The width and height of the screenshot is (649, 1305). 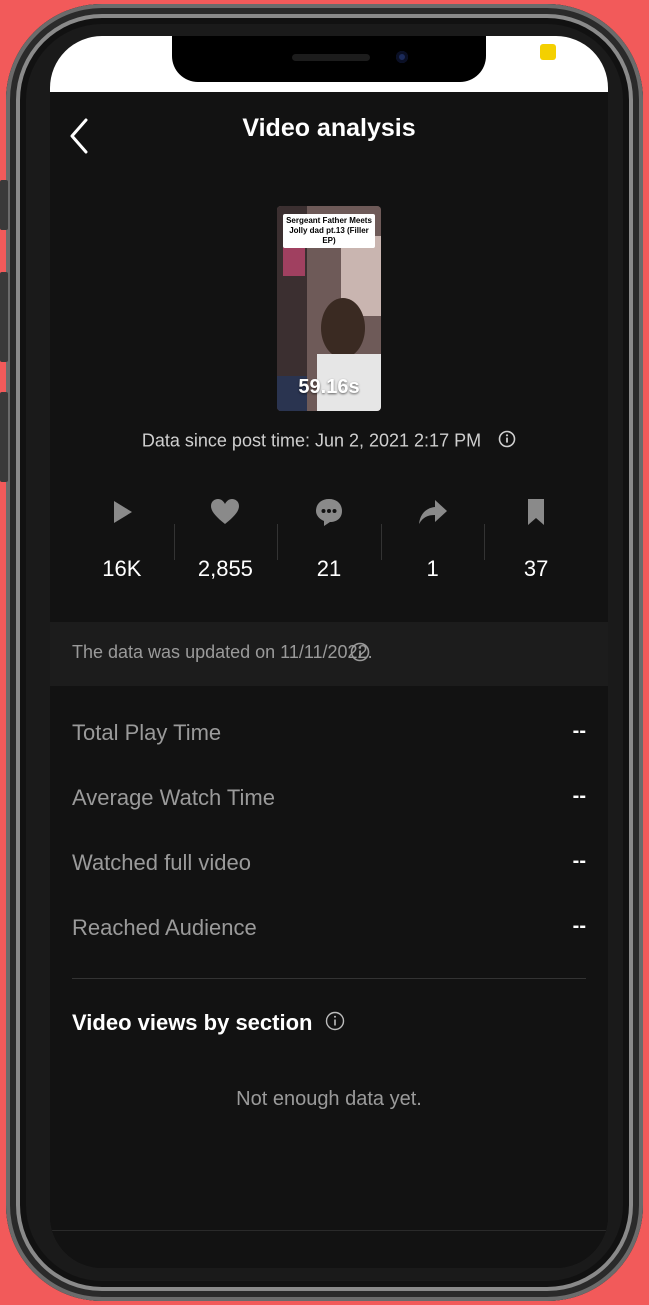 What do you see at coordinates (536, 547) in the screenshot?
I see `stat-saves: 37` at bounding box center [536, 547].